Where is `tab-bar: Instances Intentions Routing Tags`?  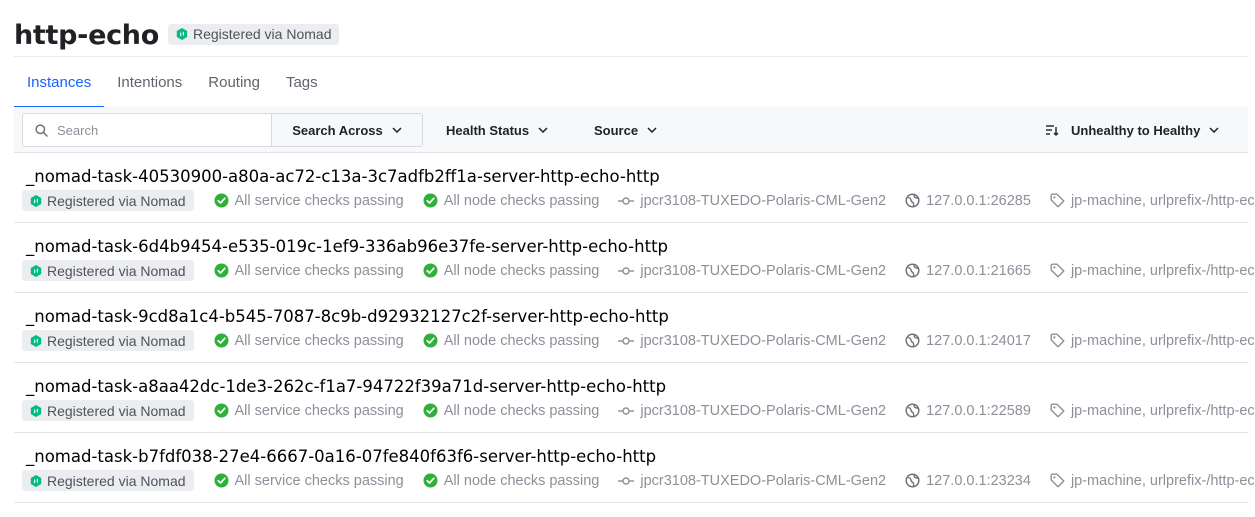 tab-bar: Instances Intentions Routing Tags is located at coordinates (631, 82).